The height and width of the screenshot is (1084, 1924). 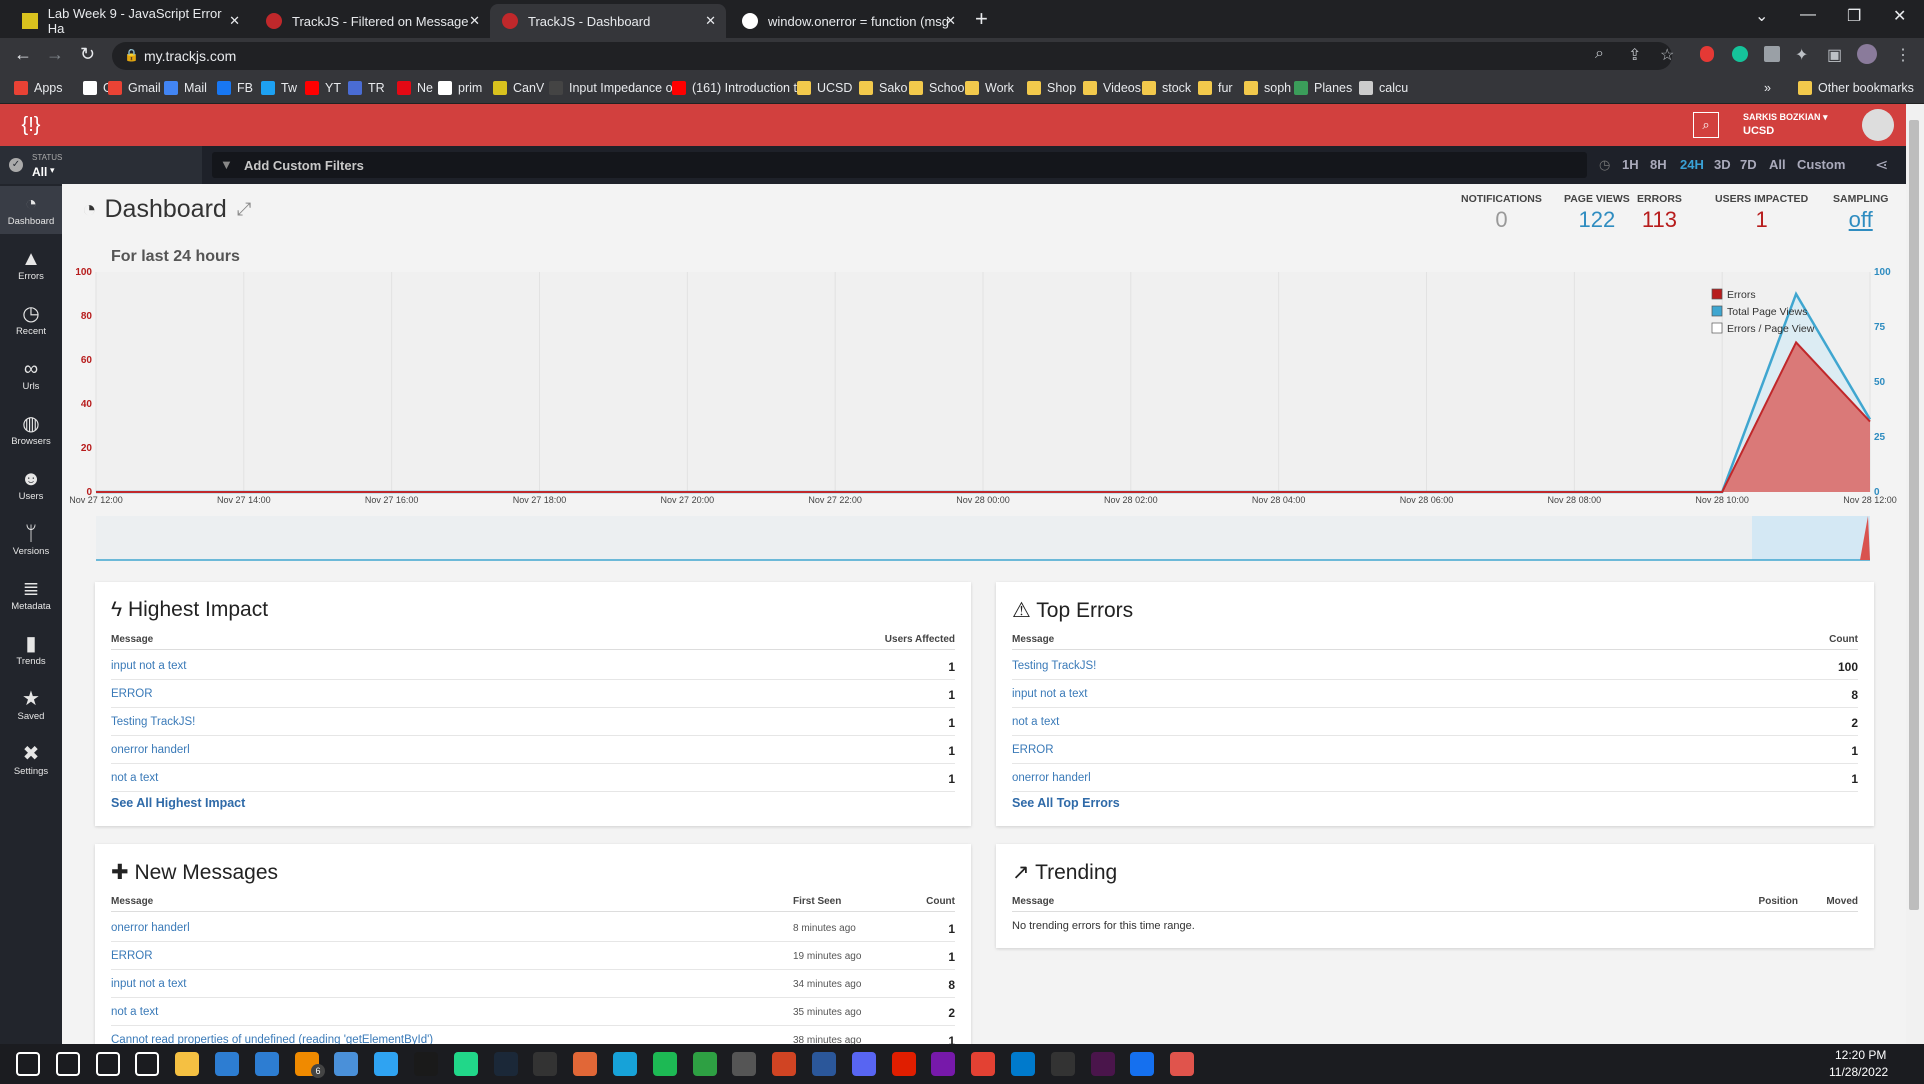 What do you see at coordinates (983, 538) in the screenshot?
I see `chart-navigator` at bounding box center [983, 538].